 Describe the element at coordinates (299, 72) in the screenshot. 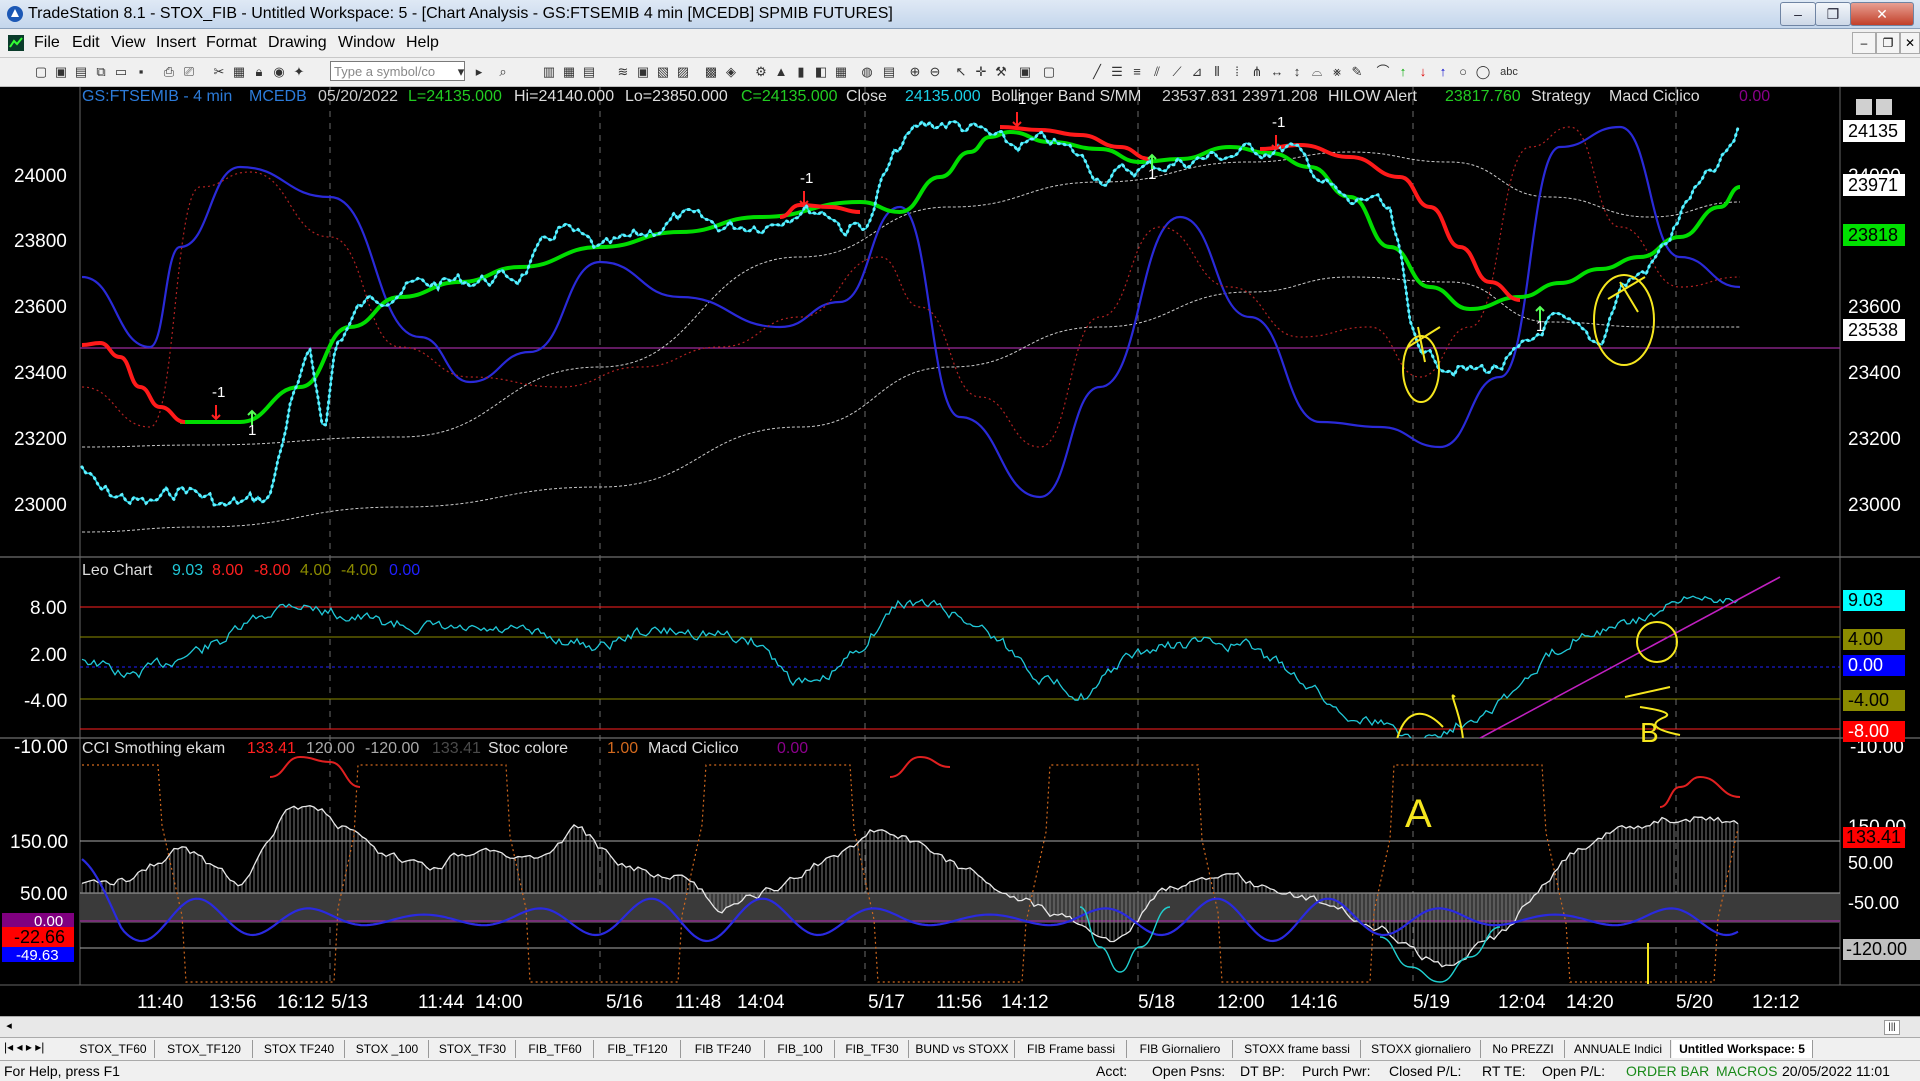

I see `tools-icon: ✦` at that location.